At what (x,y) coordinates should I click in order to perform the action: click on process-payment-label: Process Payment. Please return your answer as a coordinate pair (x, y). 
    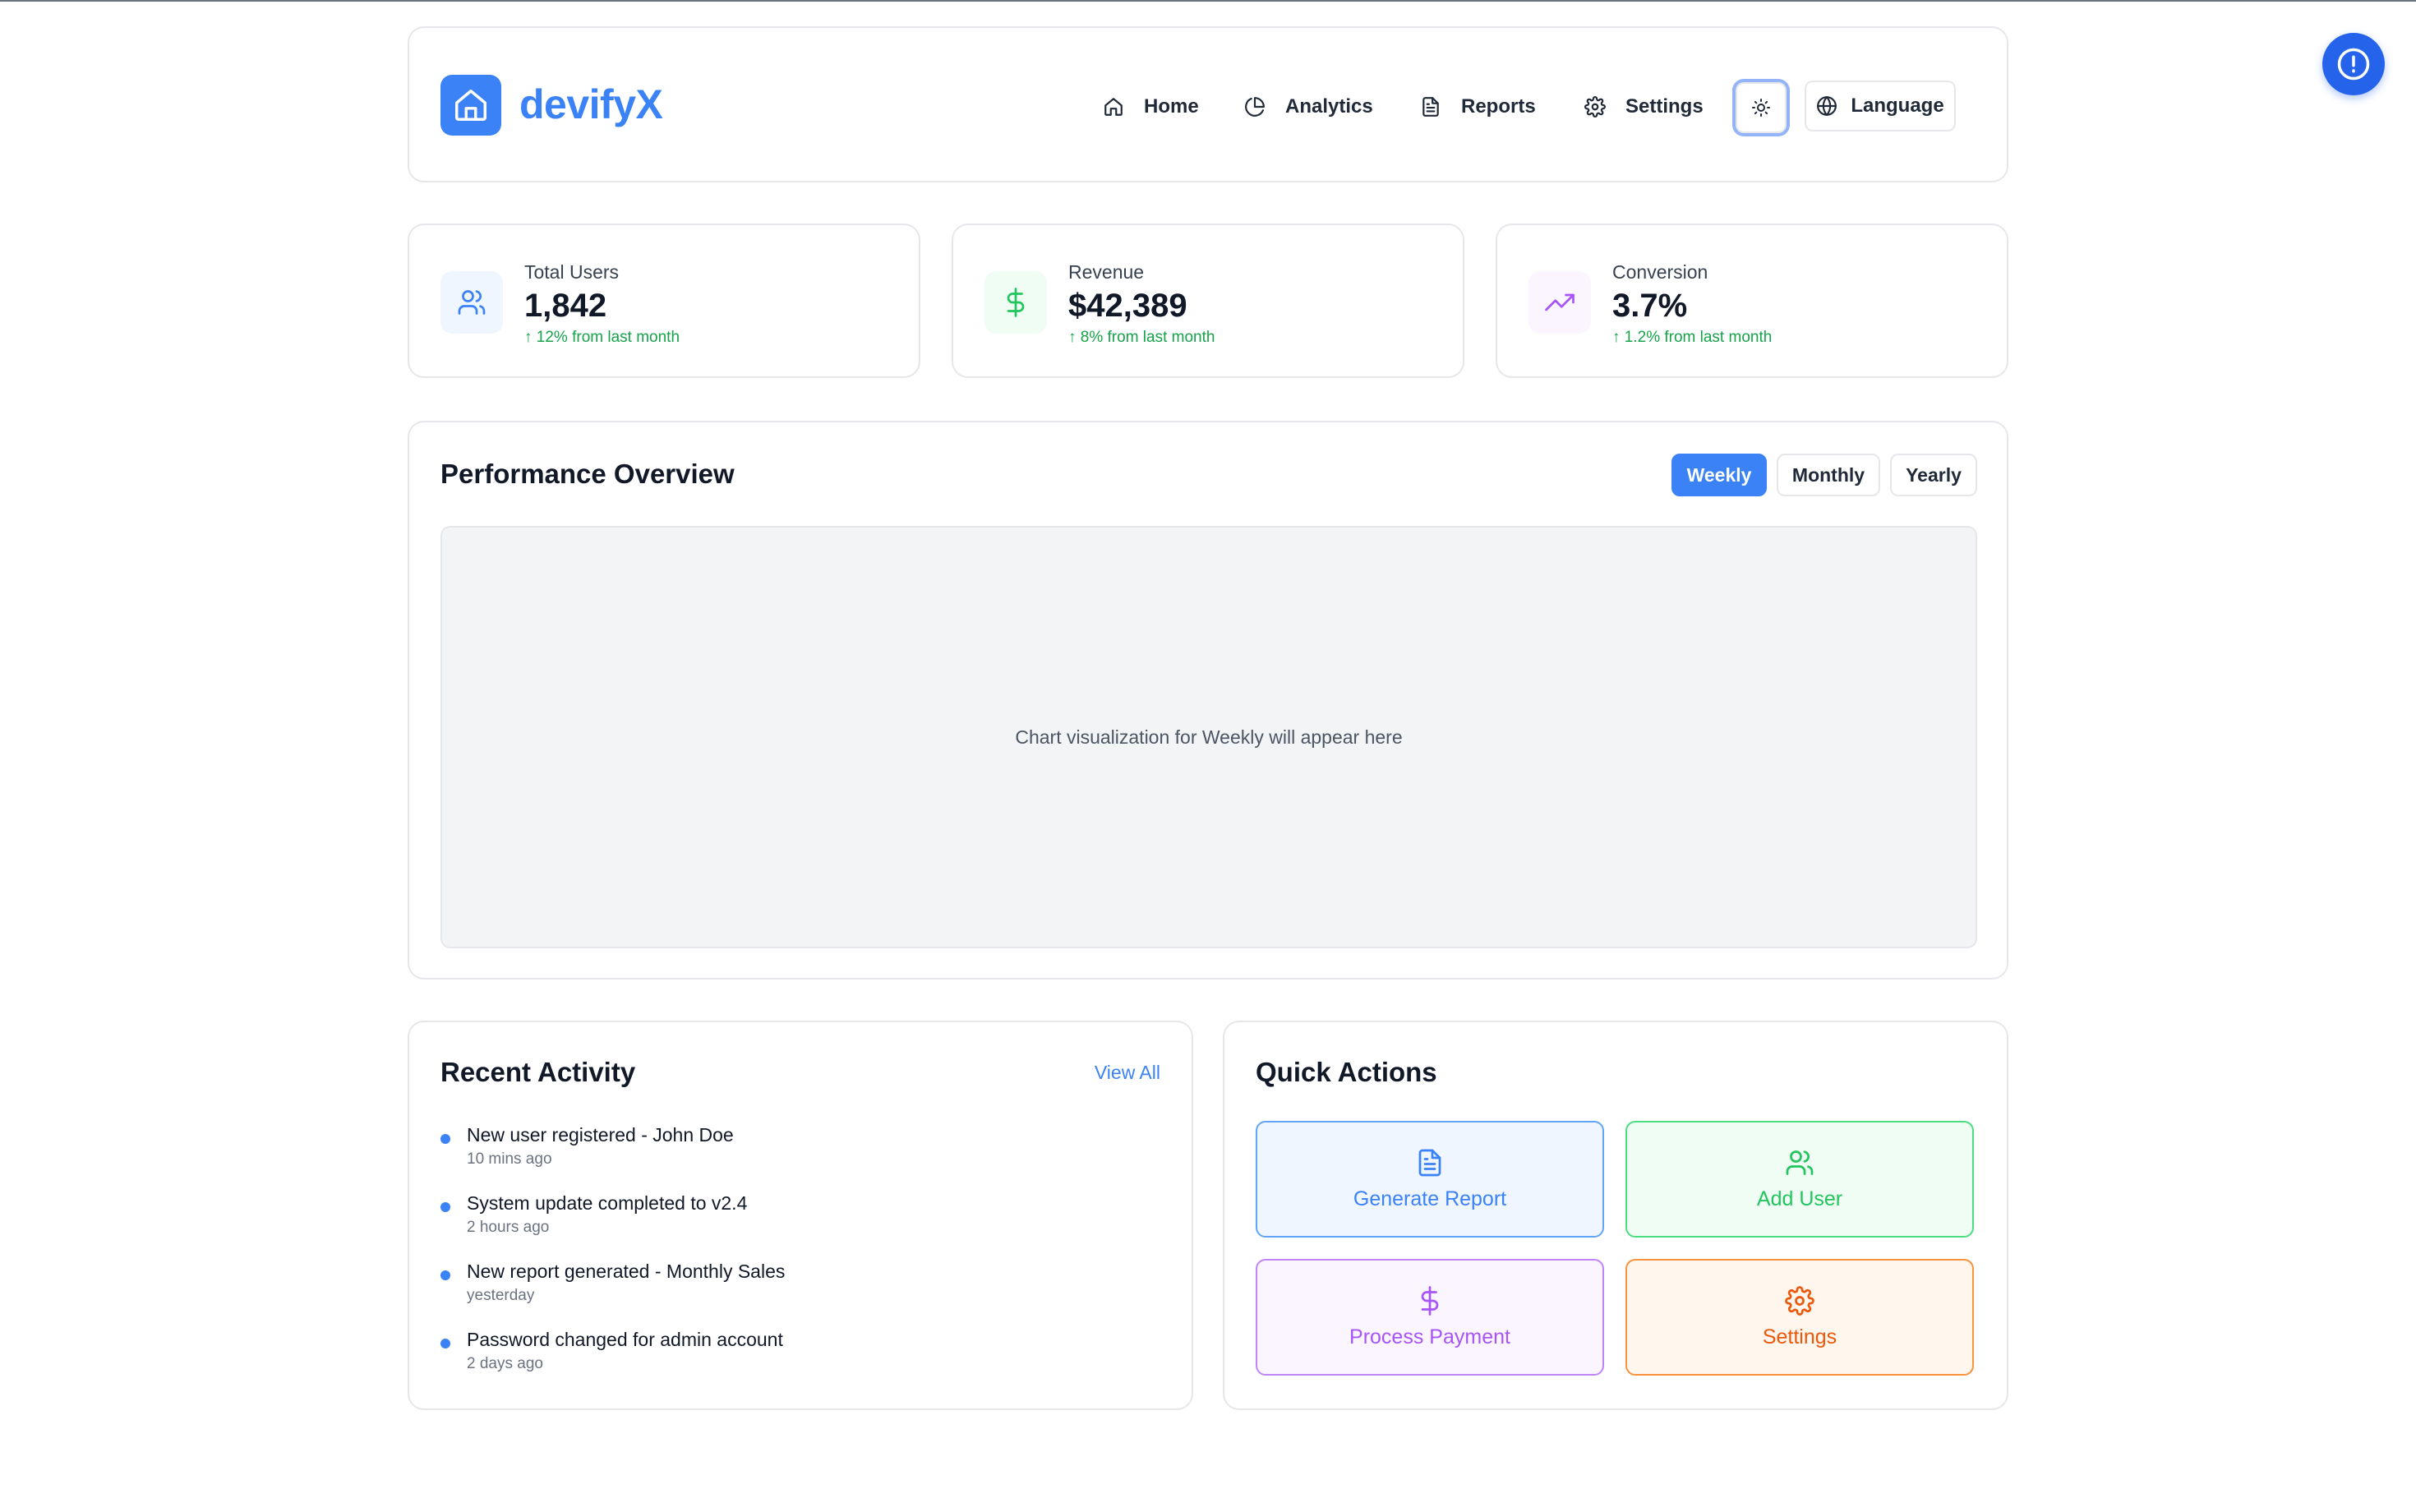
    Looking at the image, I should click on (1429, 1337).